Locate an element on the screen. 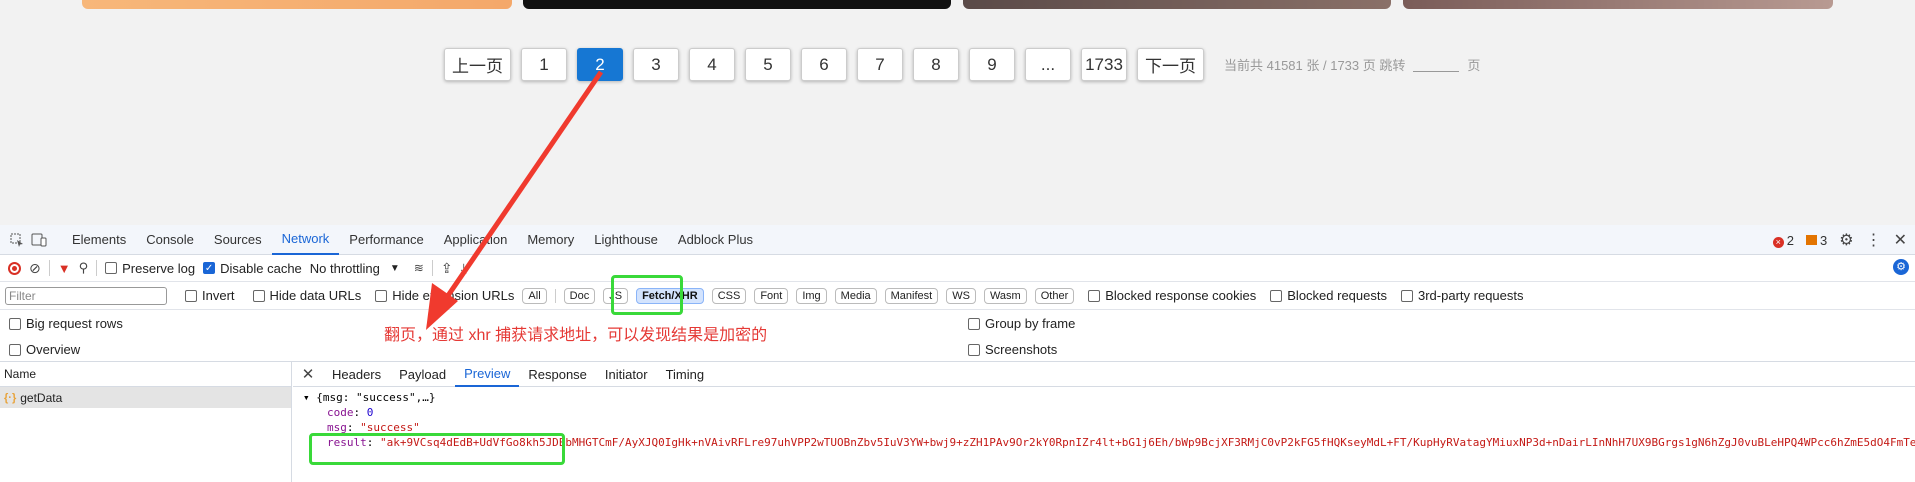 The height and width of the screenshot is (482, 1915). disable-cache-checkbox: ✓ Disable cache is located at coordinates (252, 268).